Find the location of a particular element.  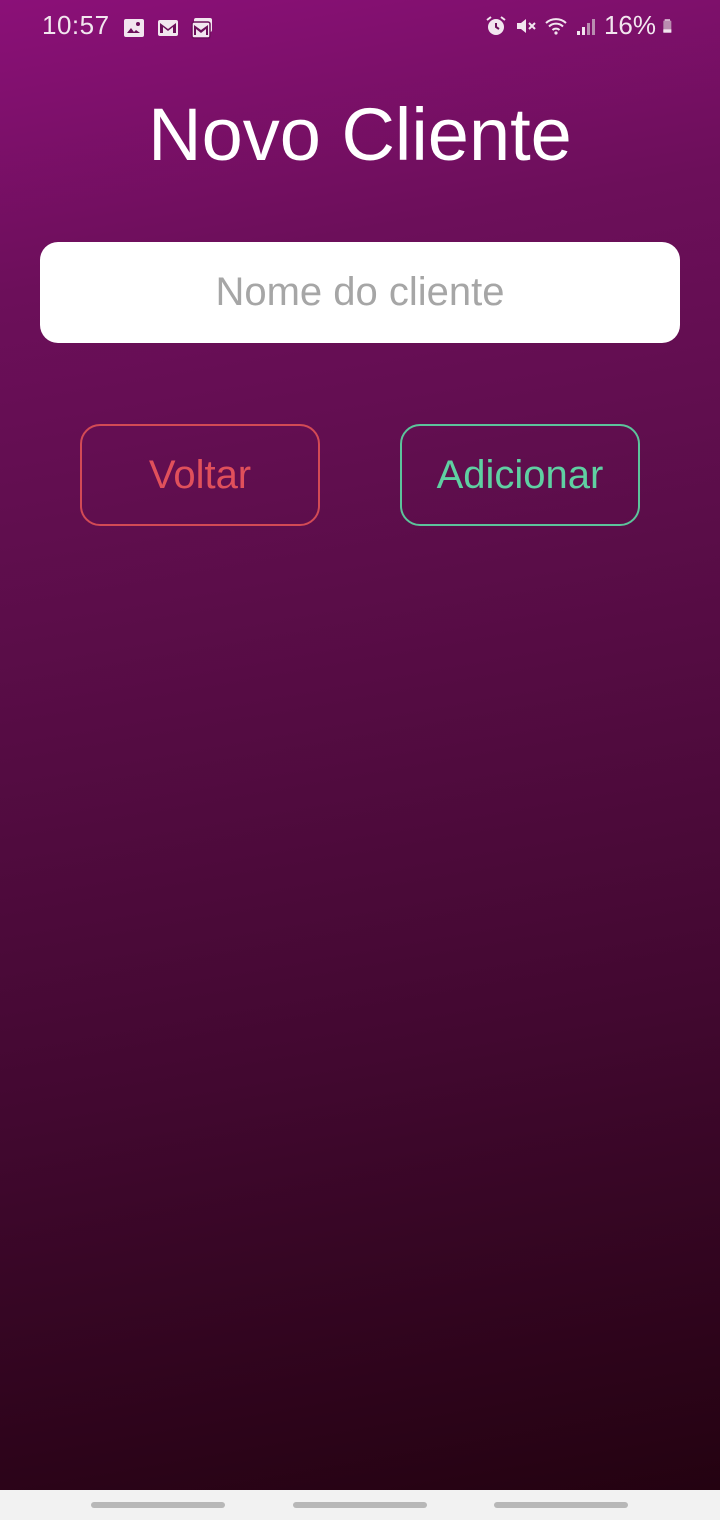

add-button: Adicionar is located at coordinates (520, 475).